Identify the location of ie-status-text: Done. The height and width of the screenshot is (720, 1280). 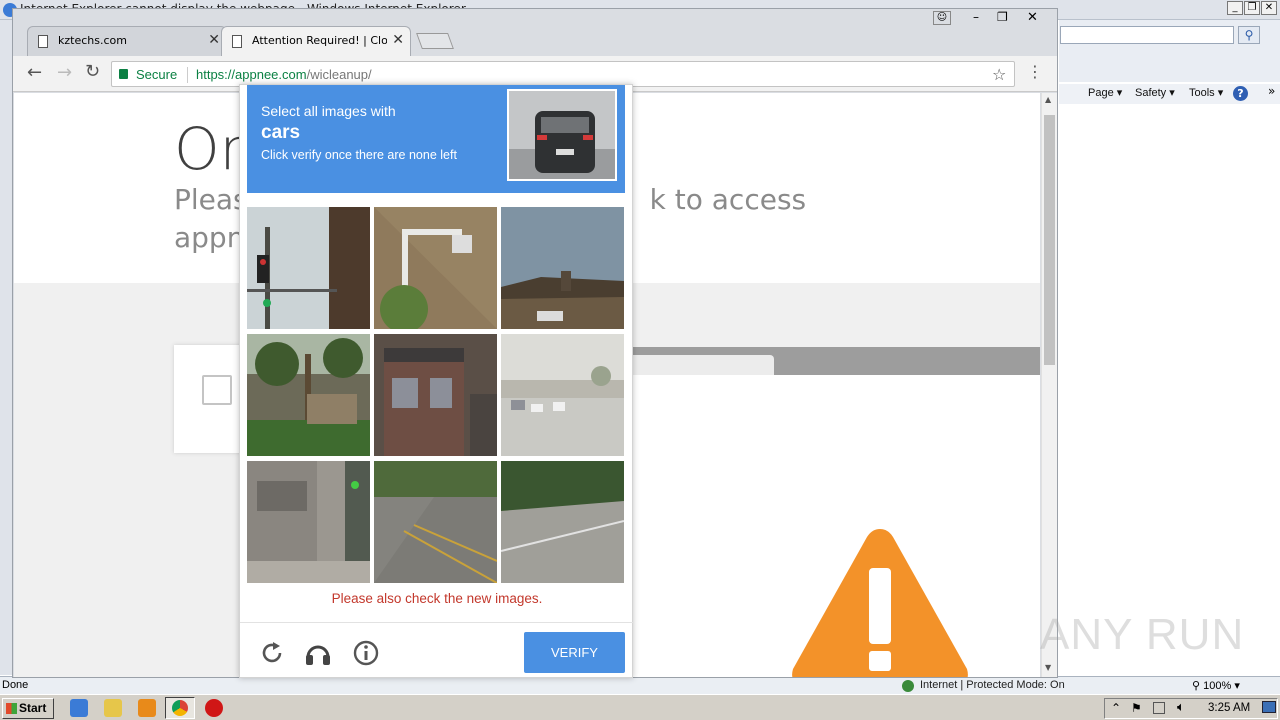
(15, 685).